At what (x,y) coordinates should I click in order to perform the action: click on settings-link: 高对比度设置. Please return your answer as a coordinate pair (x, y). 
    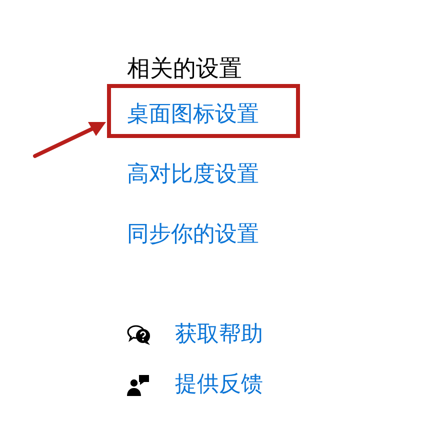
    Looking at the image, I should click on (193, 175).